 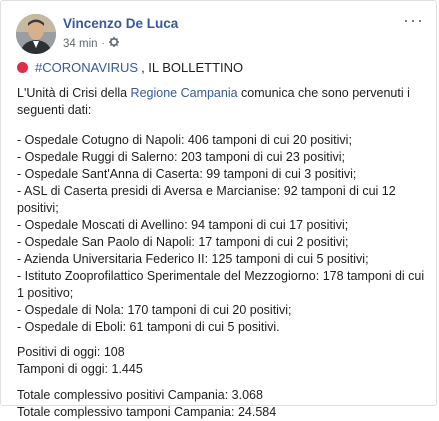 What do you see at coordinates (22, 67) in the screenshot?
I see `red-circle-icon` at bounding box center [22, 67].